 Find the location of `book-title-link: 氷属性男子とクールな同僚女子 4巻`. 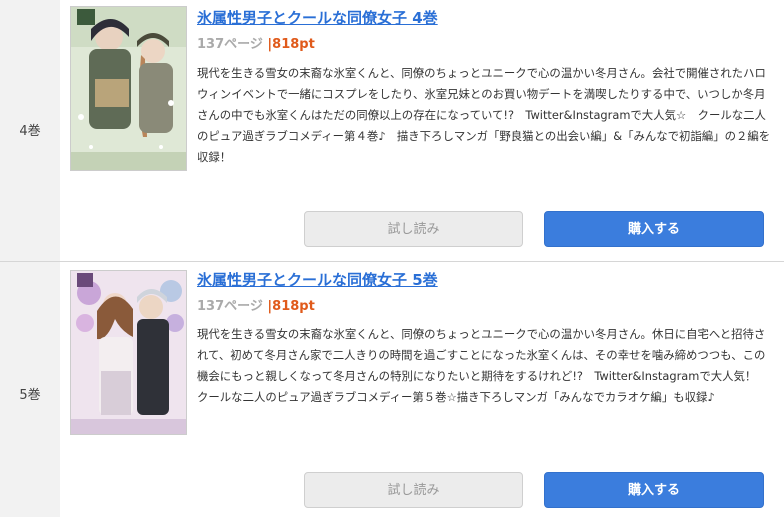

book-title-link: 氷属性男子とクールな同僚女子 4巻 is located at coordinates (317, 17).